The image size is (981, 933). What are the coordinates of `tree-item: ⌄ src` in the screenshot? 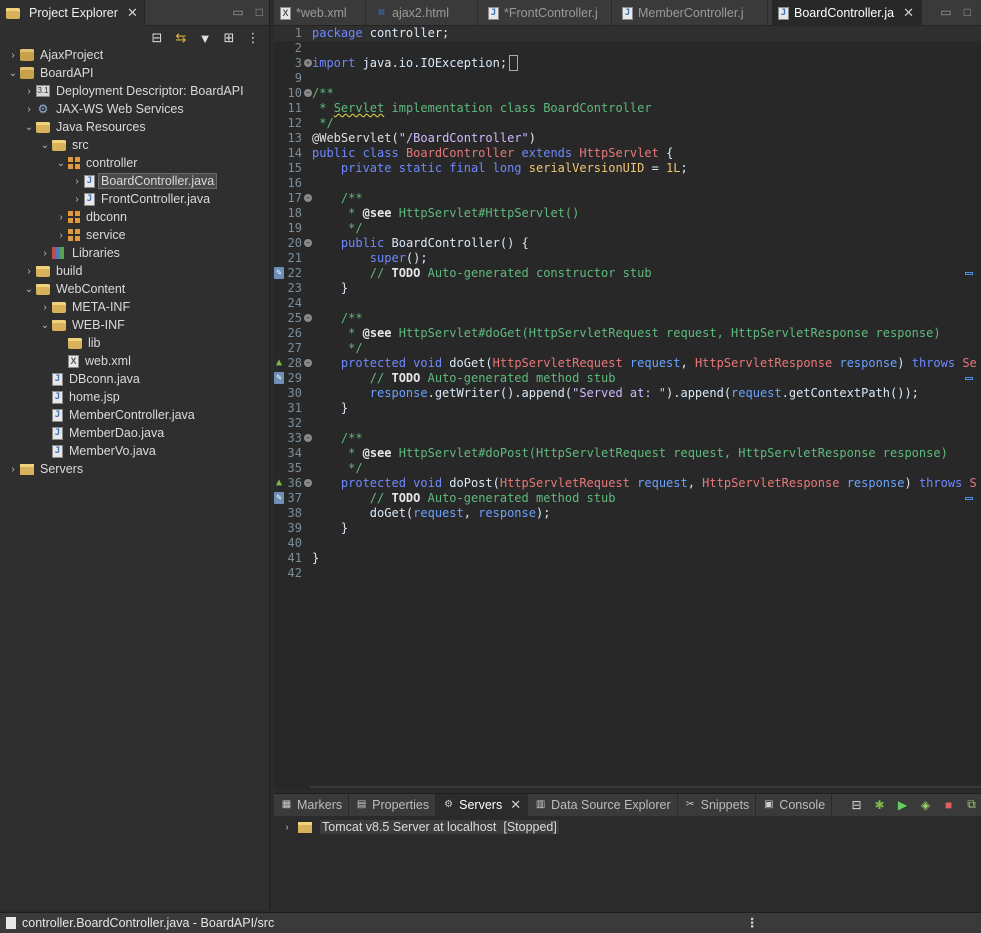 It's located at (135, 145).